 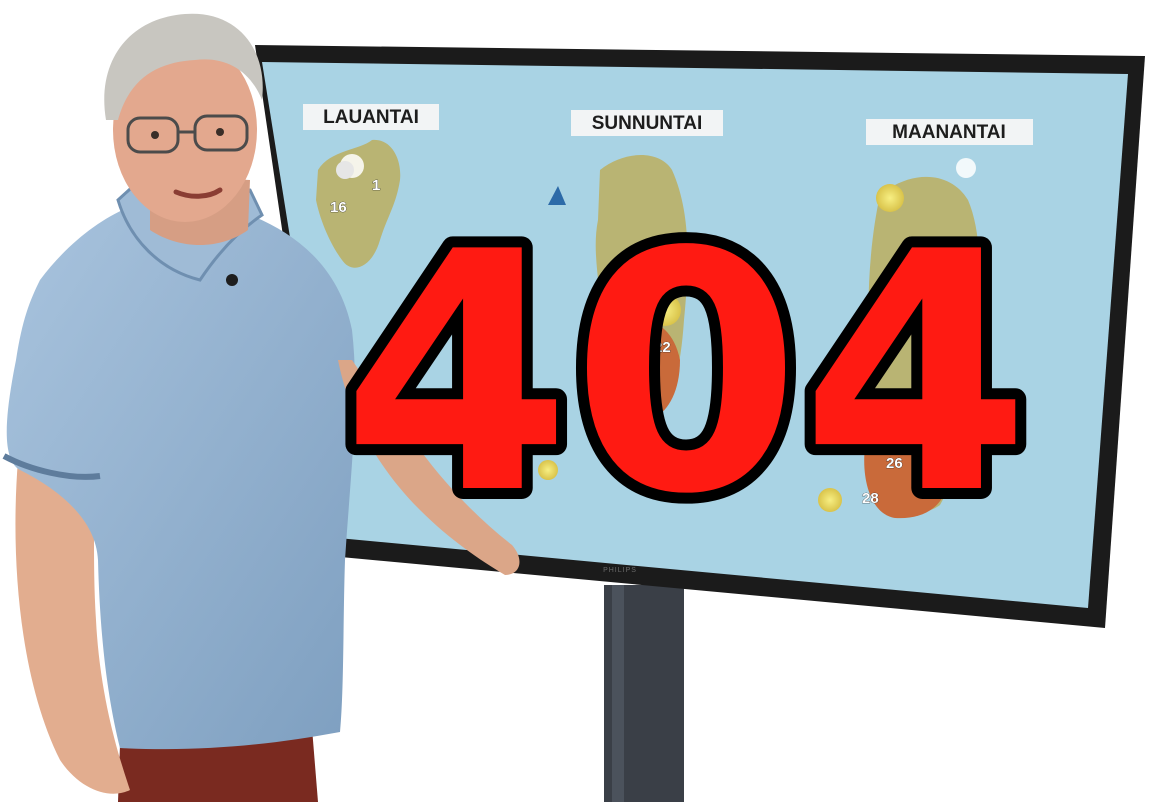 I want to click on day-label-sunnuntai: SUNNUNTAI, so click(x=647, y=123).